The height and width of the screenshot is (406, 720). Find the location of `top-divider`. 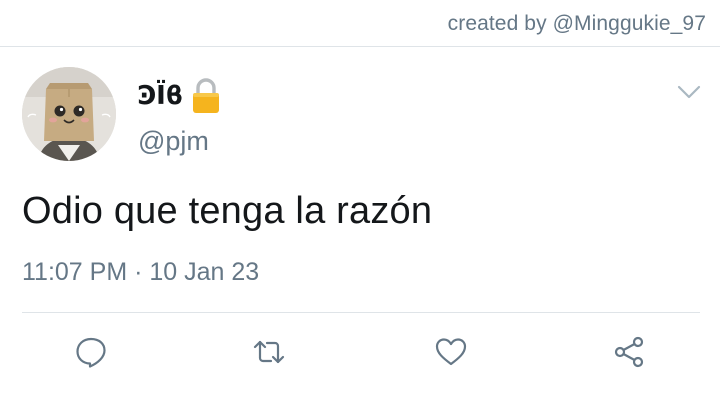

top-divider is located at coordinates (360, 46).